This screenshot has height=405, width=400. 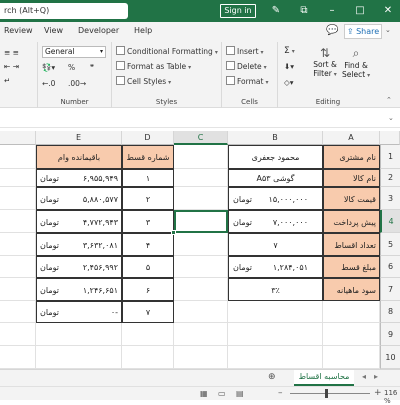 I want to click on search-box: rch (Alt+Q), so click(x=64, y=11).